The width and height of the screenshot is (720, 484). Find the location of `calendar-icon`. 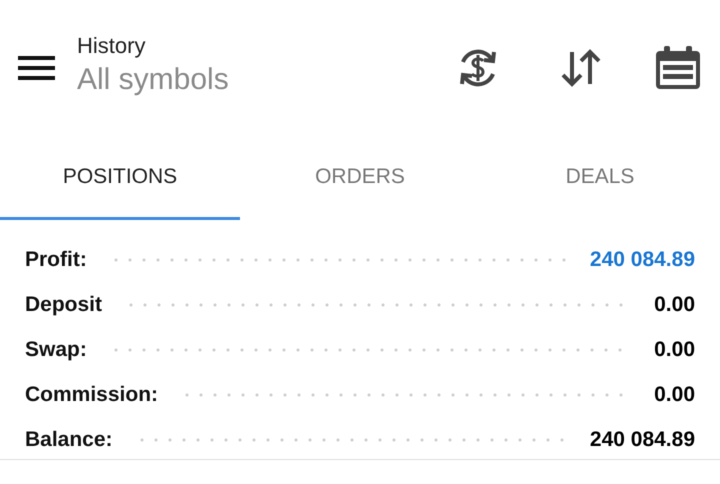

calendar-icon is located at coordinates (678, 68).